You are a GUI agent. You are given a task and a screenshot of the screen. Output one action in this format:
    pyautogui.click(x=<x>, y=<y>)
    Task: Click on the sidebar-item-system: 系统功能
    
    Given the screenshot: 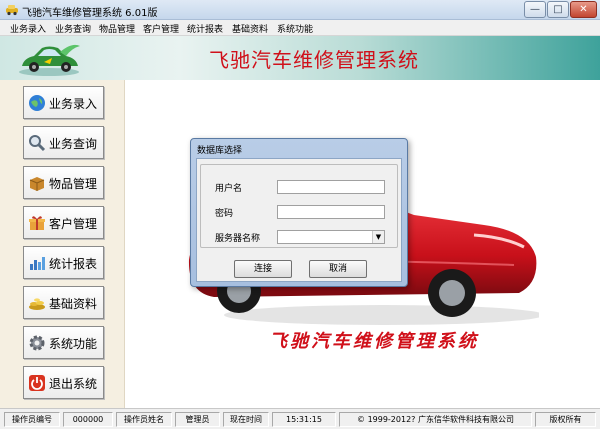 What is the action you would take?
    pyautogui.click(x=63, y=342)
    